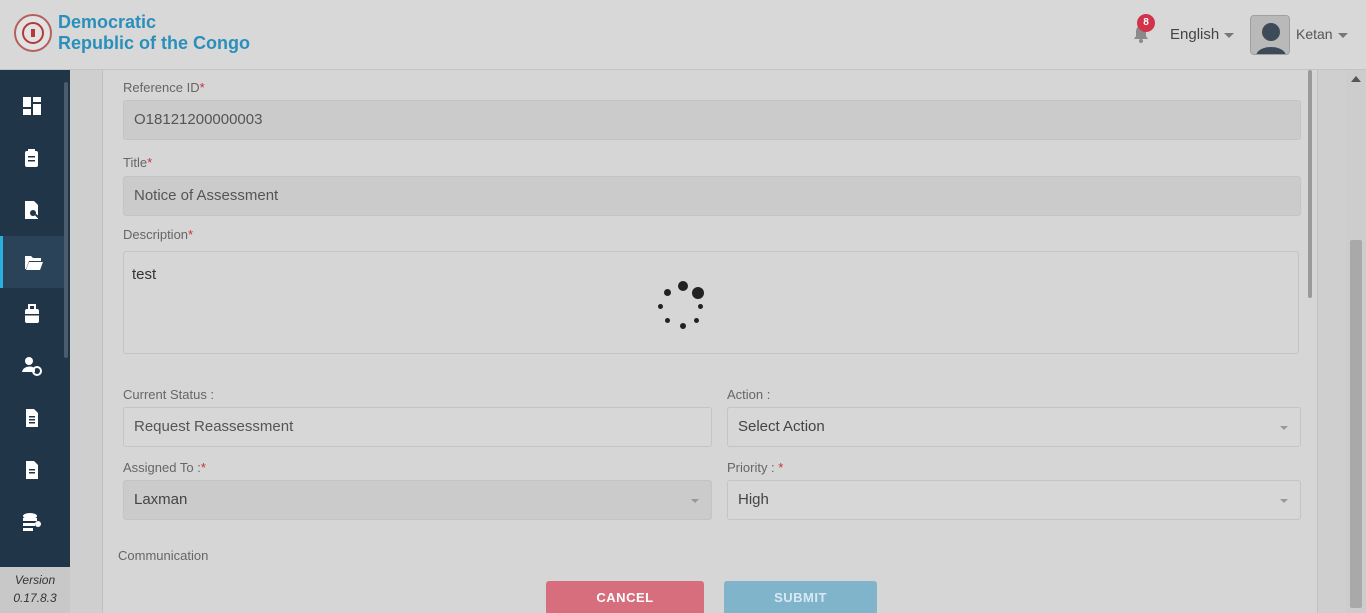 This screenshot has width=1366, height=613. Describe the element at coordinates (1146, 23) in the screenshot. I see `notification-badge: 8` at that location.